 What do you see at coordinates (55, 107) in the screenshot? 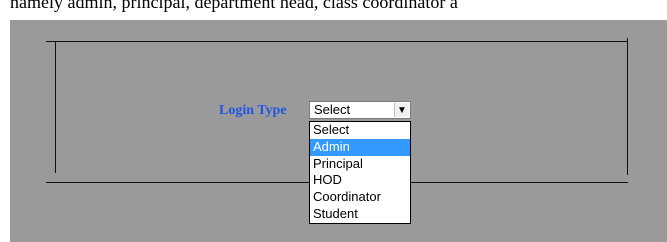
I see `frame-left-border` at bounding box center [55, 107].